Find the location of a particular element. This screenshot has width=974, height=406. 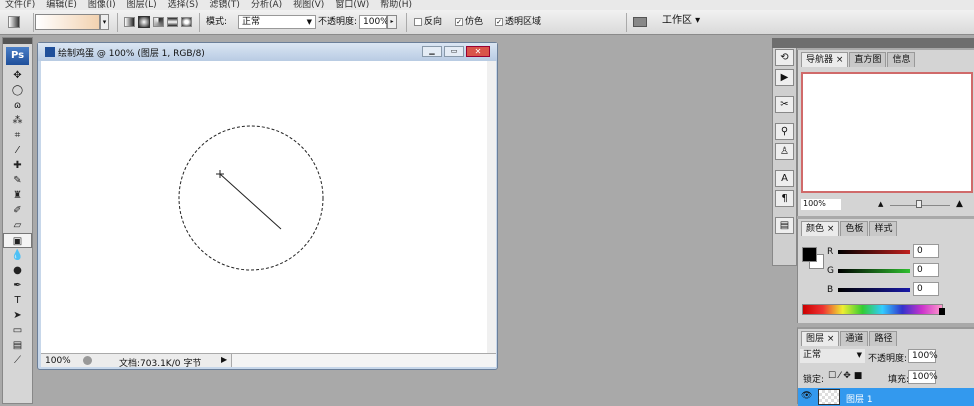

history-brush-tool-icon: ✐ is located at coordinates (17, 210).